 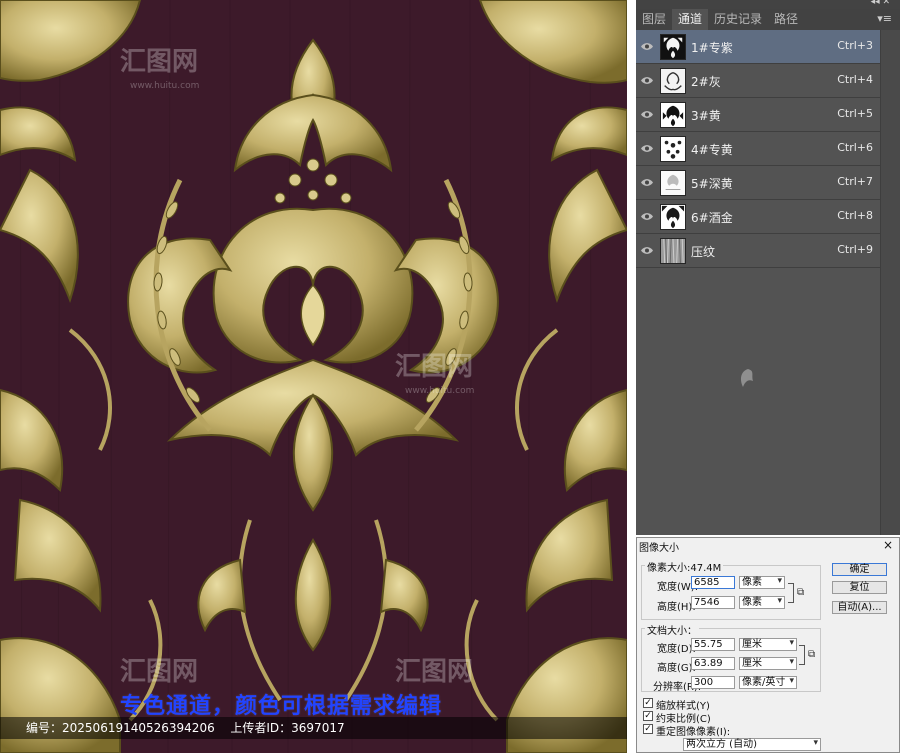 What do you see at coordinates (713, 602) in the screenshot?
I see `pixel-height-input` at bounding box center [713, 602].